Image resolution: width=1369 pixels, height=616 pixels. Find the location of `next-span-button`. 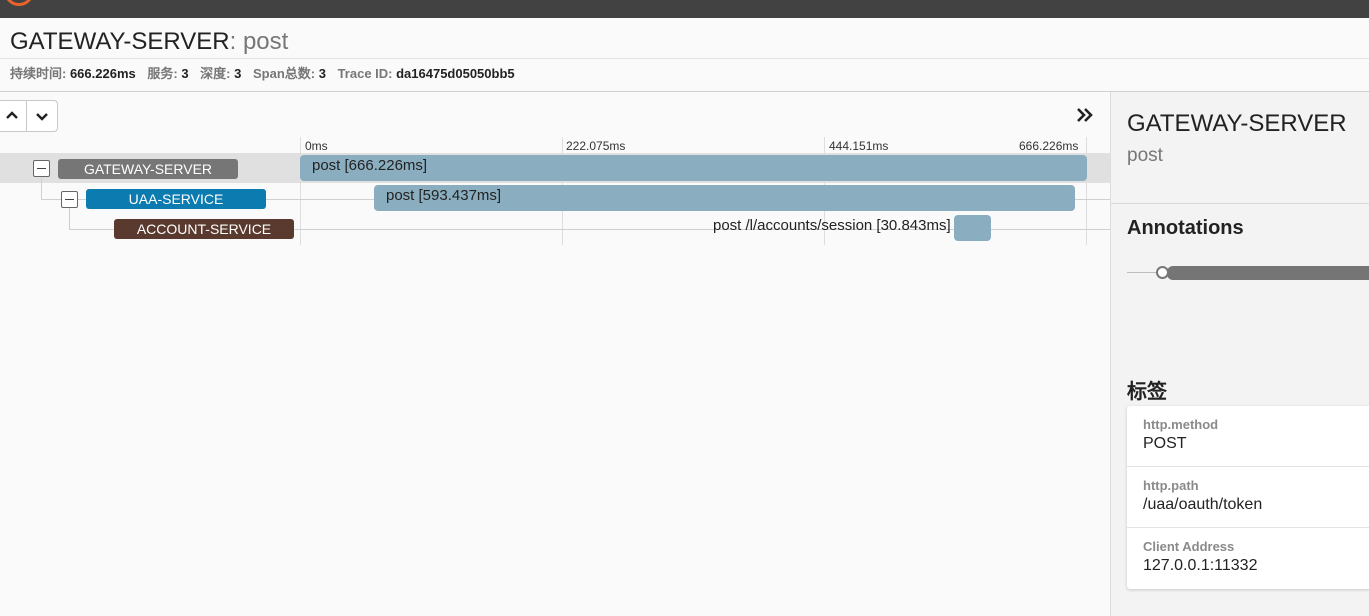

next-span-button is located at coordinates (42, 116).